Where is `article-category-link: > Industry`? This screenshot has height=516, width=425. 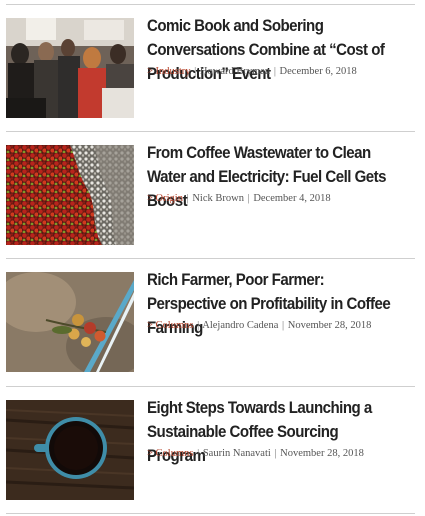 article-category-link: > Industry is located at coordinates (169, 71).